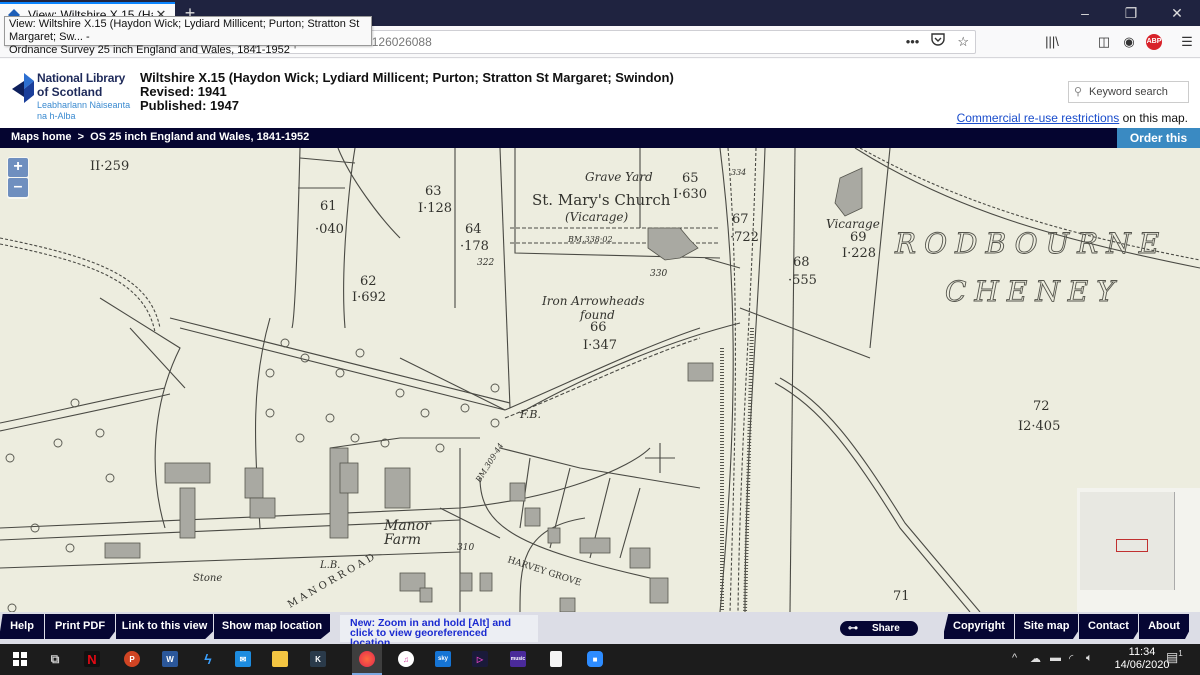  I want to click on menu-icon: ☰, so click(1187, 42).